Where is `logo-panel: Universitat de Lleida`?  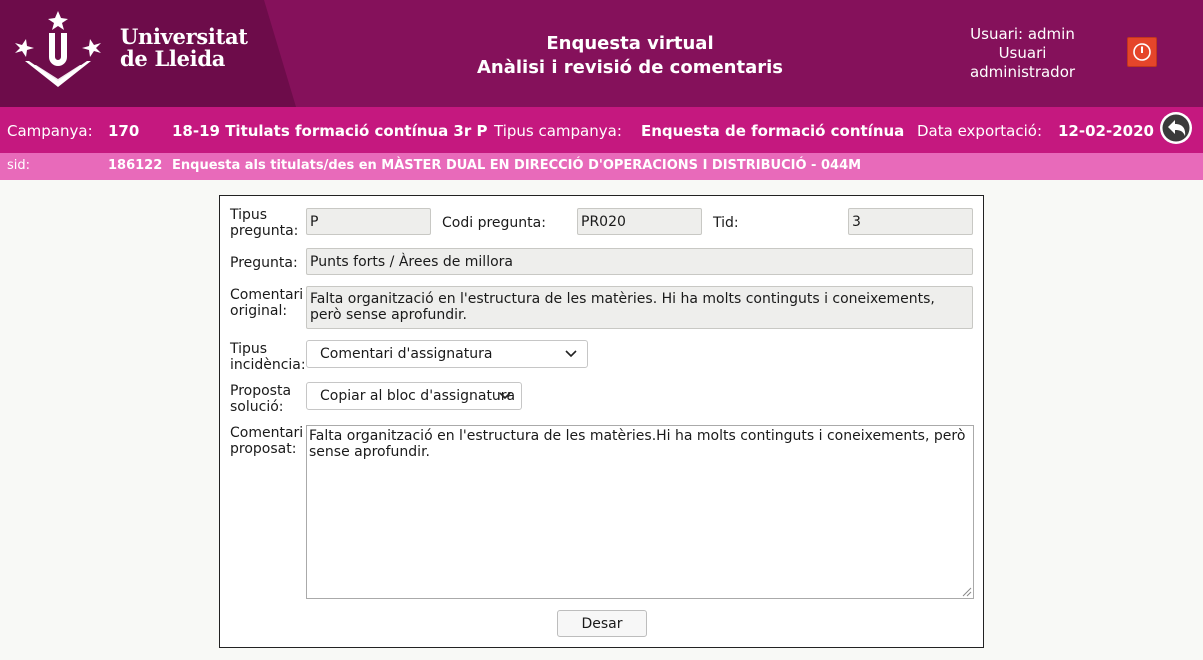
logo-panel: Universitat de Lleida is located at coordinates (148, 53).